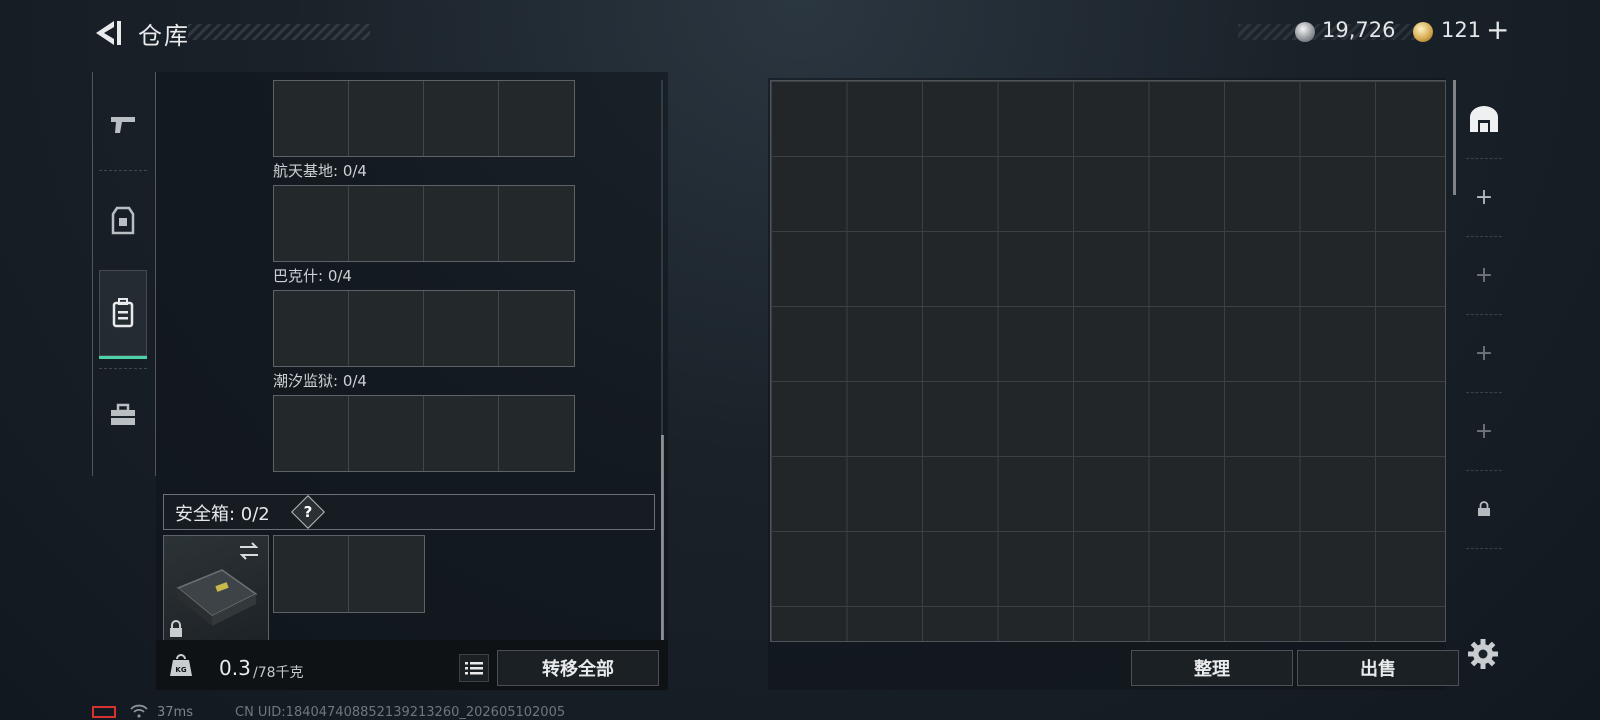 This screenshot has height=720, width=1600. What do you see at coordinates (278, 673) in the screenshot?
I see `weight-max: /78千克` at bounding box center [278, 673].